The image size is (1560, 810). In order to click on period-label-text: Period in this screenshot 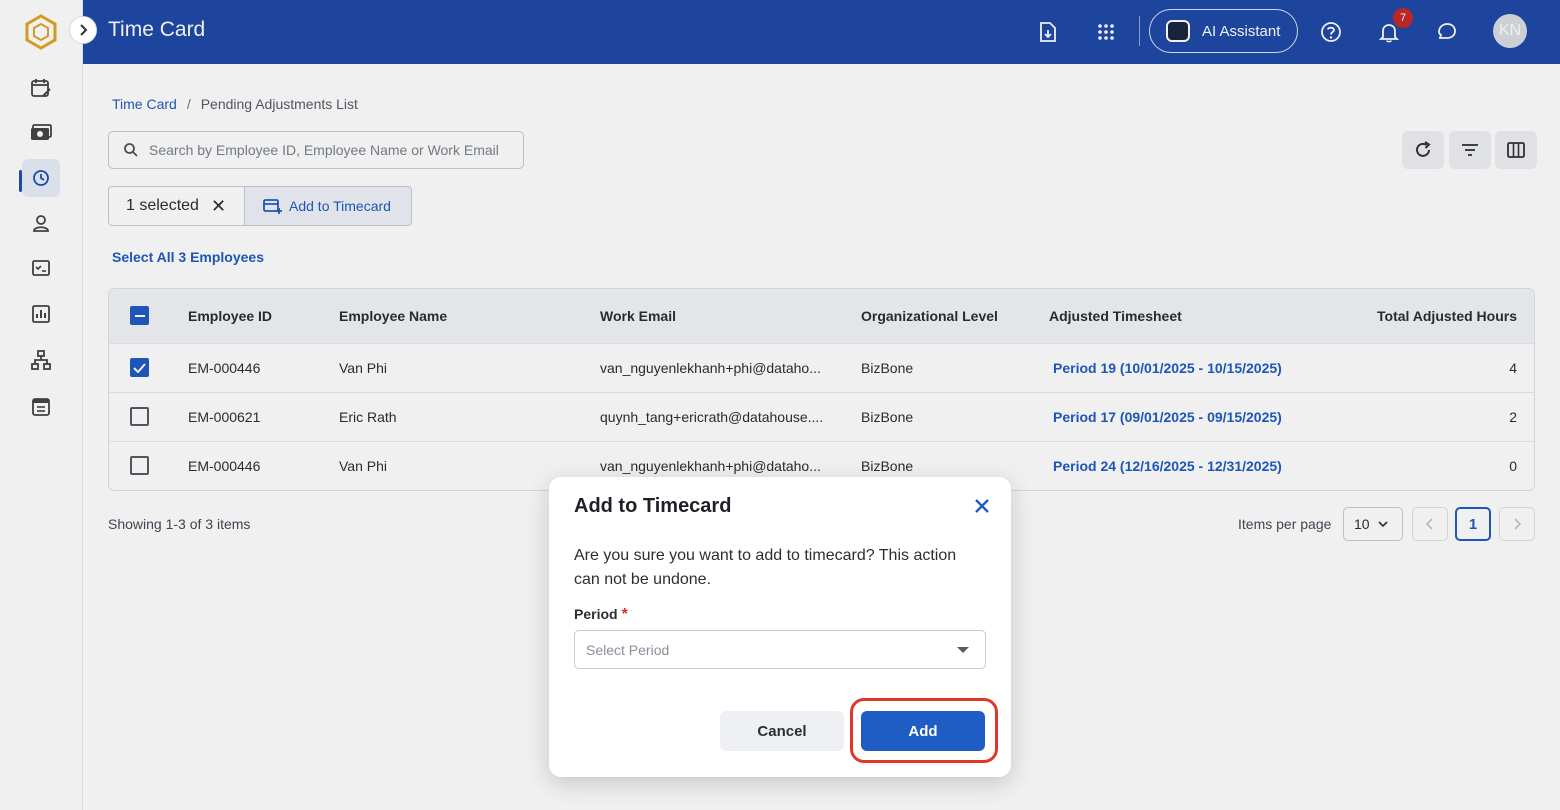, I will do `click(596, 614)`.